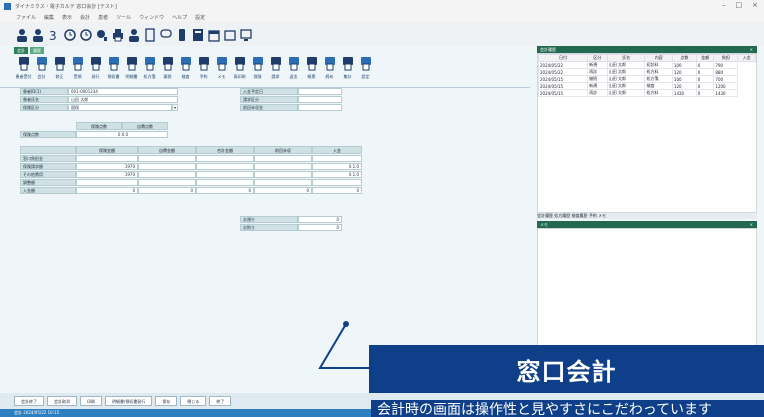 This screenshot has width=764, height=417. What do you see at coordinates (21, 50) in the screenshot?
I see `tab-accounting: 会計` at bounding box center [21, 50].